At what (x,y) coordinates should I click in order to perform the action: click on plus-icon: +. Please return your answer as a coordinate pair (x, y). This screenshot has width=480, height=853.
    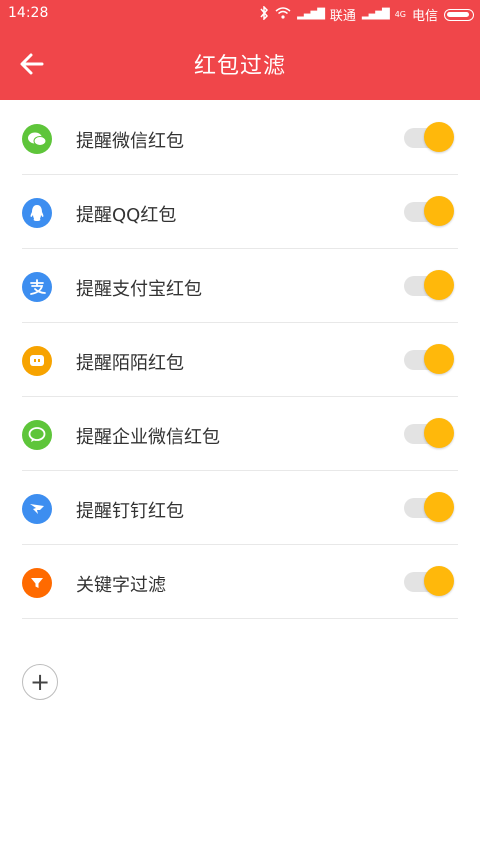
    Looking at the image, I should click on (40, 682).